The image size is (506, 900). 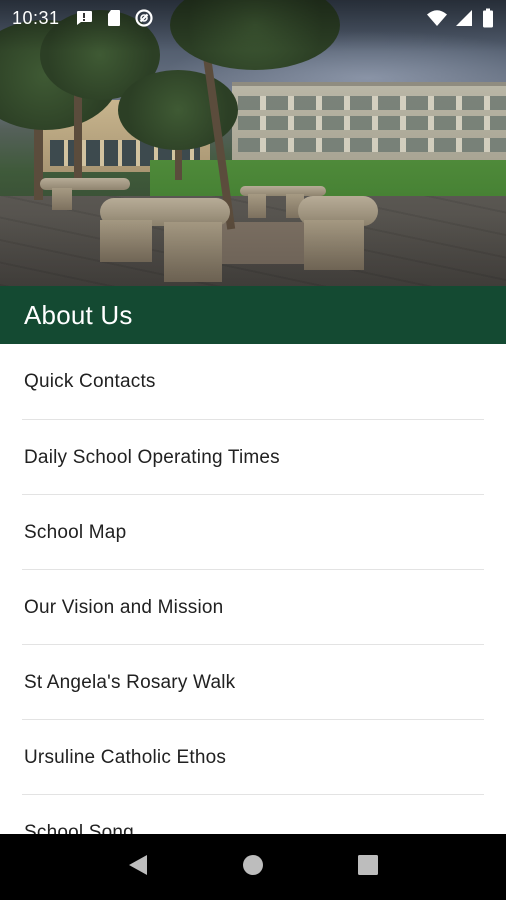 What do you see at coordinates (125, 757) in the screenshot?
I see `menu-item-label: Ursuline Catholic Ethos` at bounding box center [125, 757].